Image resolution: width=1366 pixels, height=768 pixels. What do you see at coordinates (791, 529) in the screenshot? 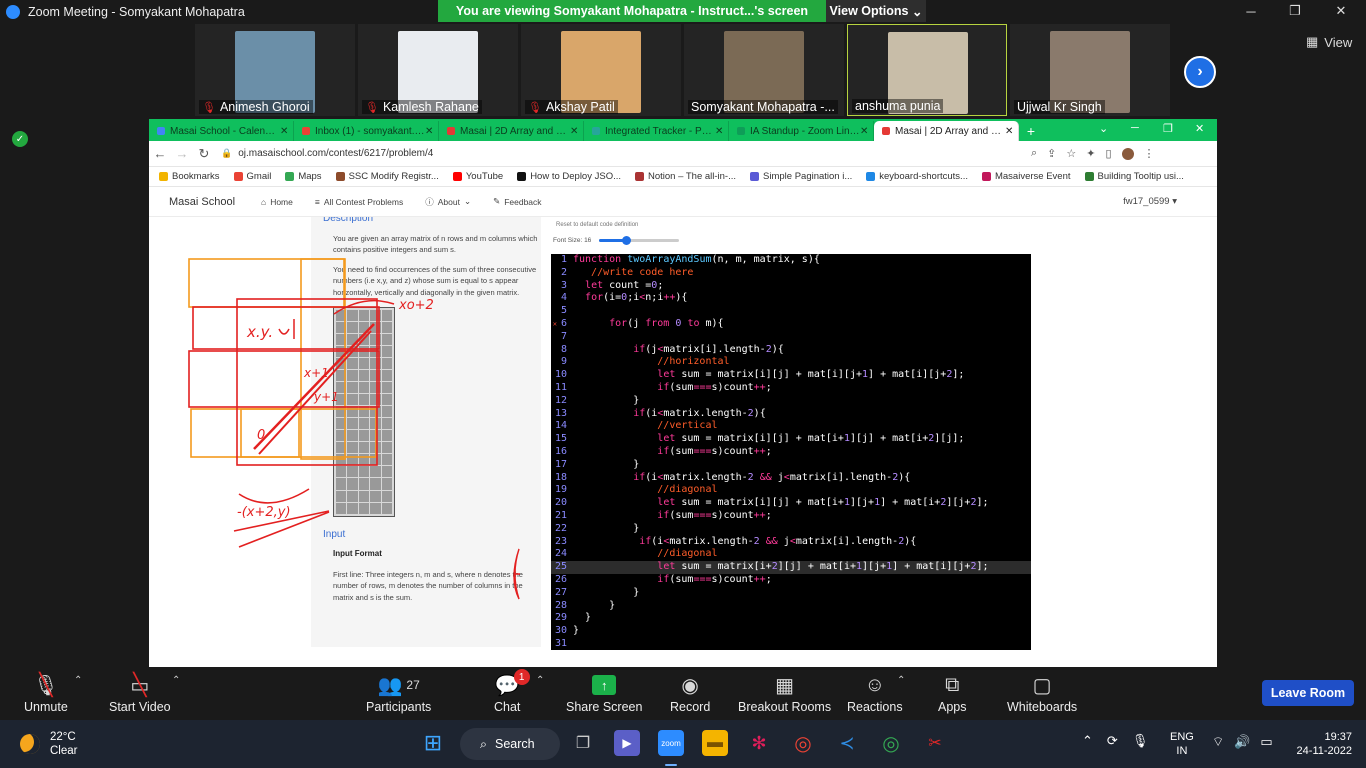
I see `code-line: 22 }` at bounding box center [791, 529].